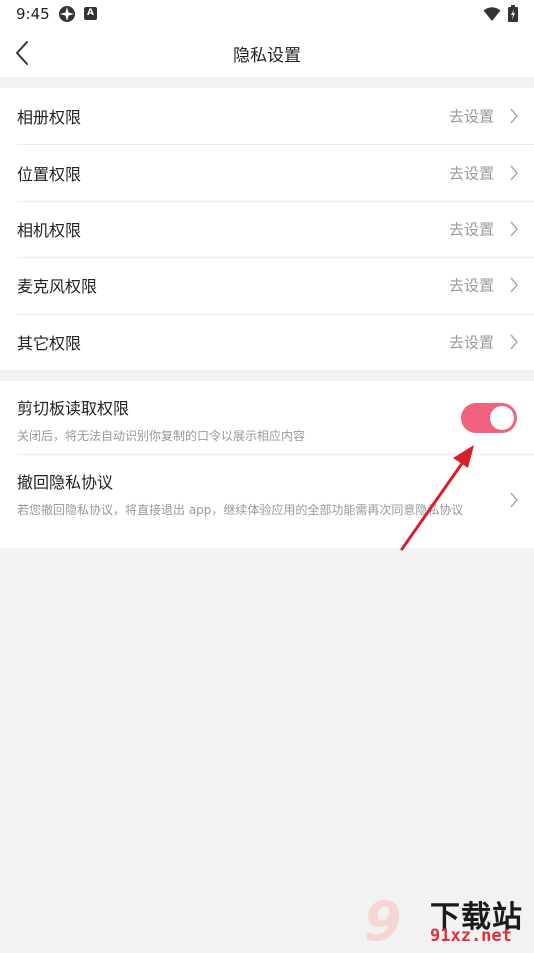 The image size is (534, 953). What do you see at coordinates (240, 510) in the screenshot?
I see `revoke-description: 若您撤回隐私协议，将直接退出 app，继续体验应用的全部功能需再次同意隐私协议` at bounding box center [240, 510].